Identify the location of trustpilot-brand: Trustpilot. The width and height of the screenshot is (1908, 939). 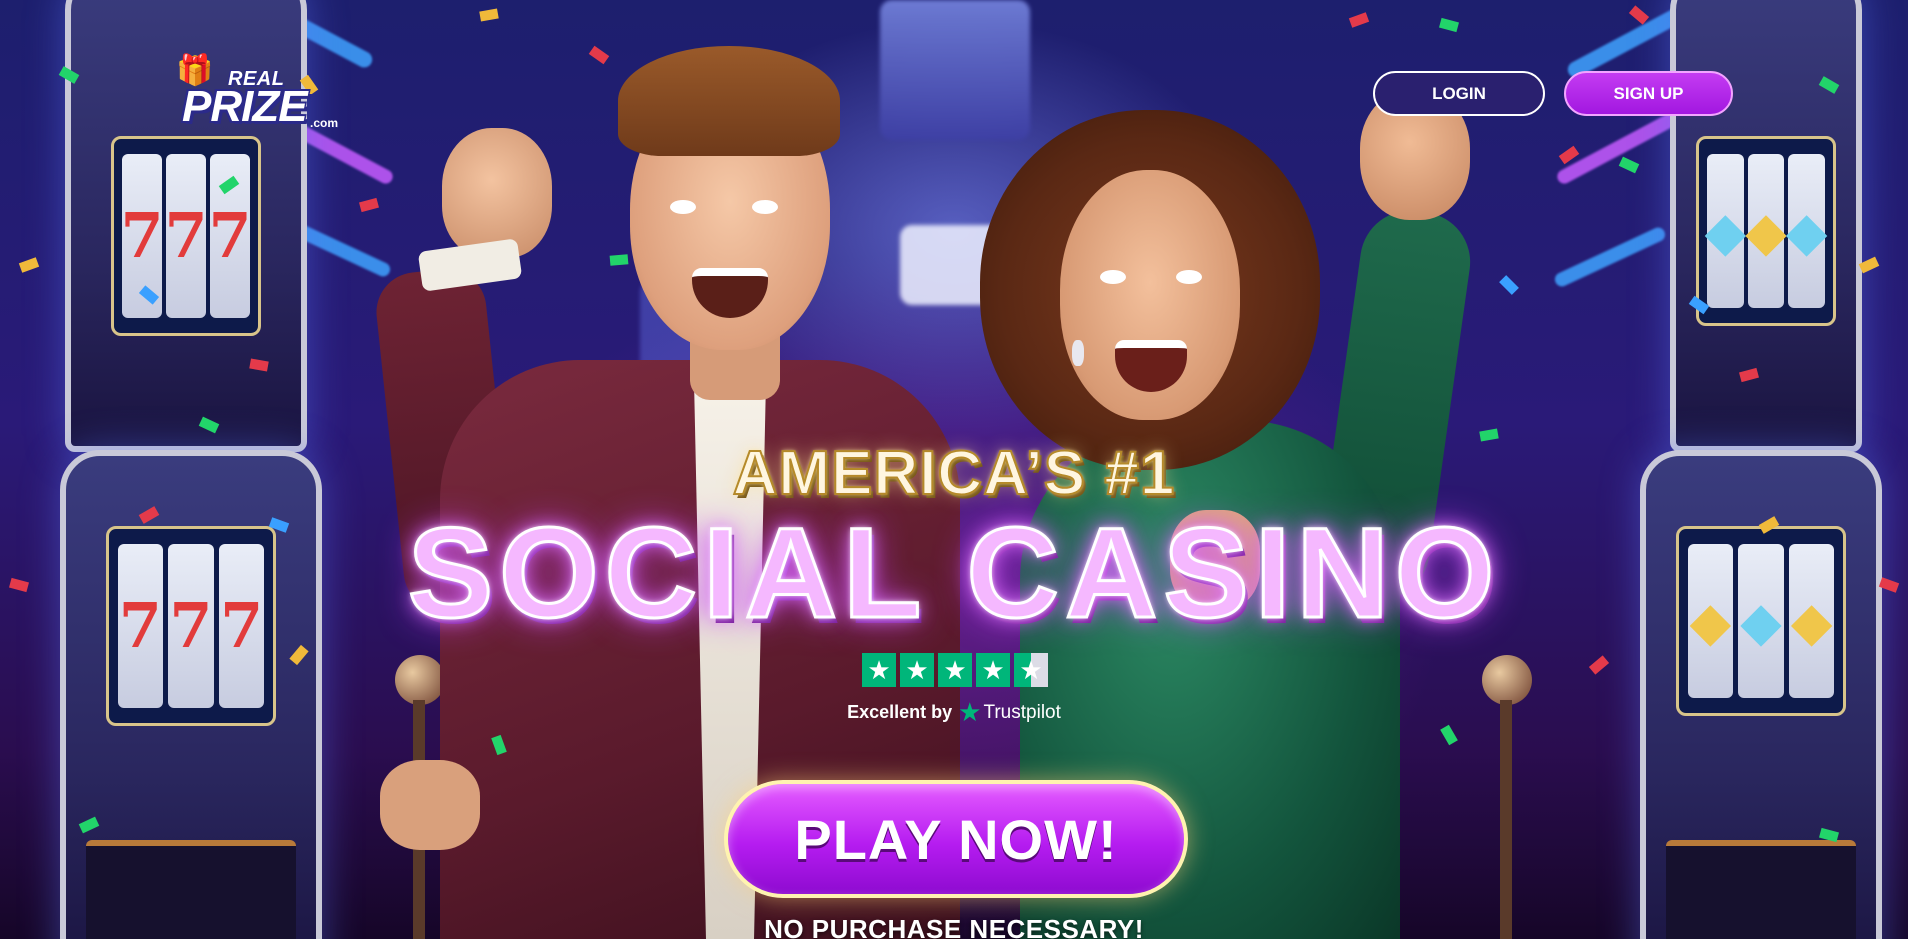
(1022, 712).